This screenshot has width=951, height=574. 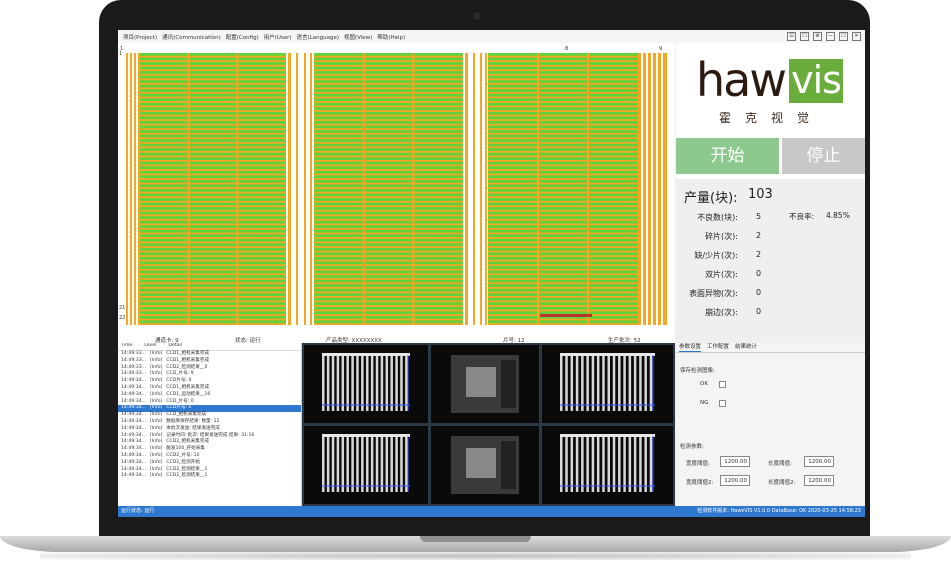 What do you see at coordinates (156, 455) in the screenshot?
I see `log-level: [Info]` at bounding box center [156, 455].